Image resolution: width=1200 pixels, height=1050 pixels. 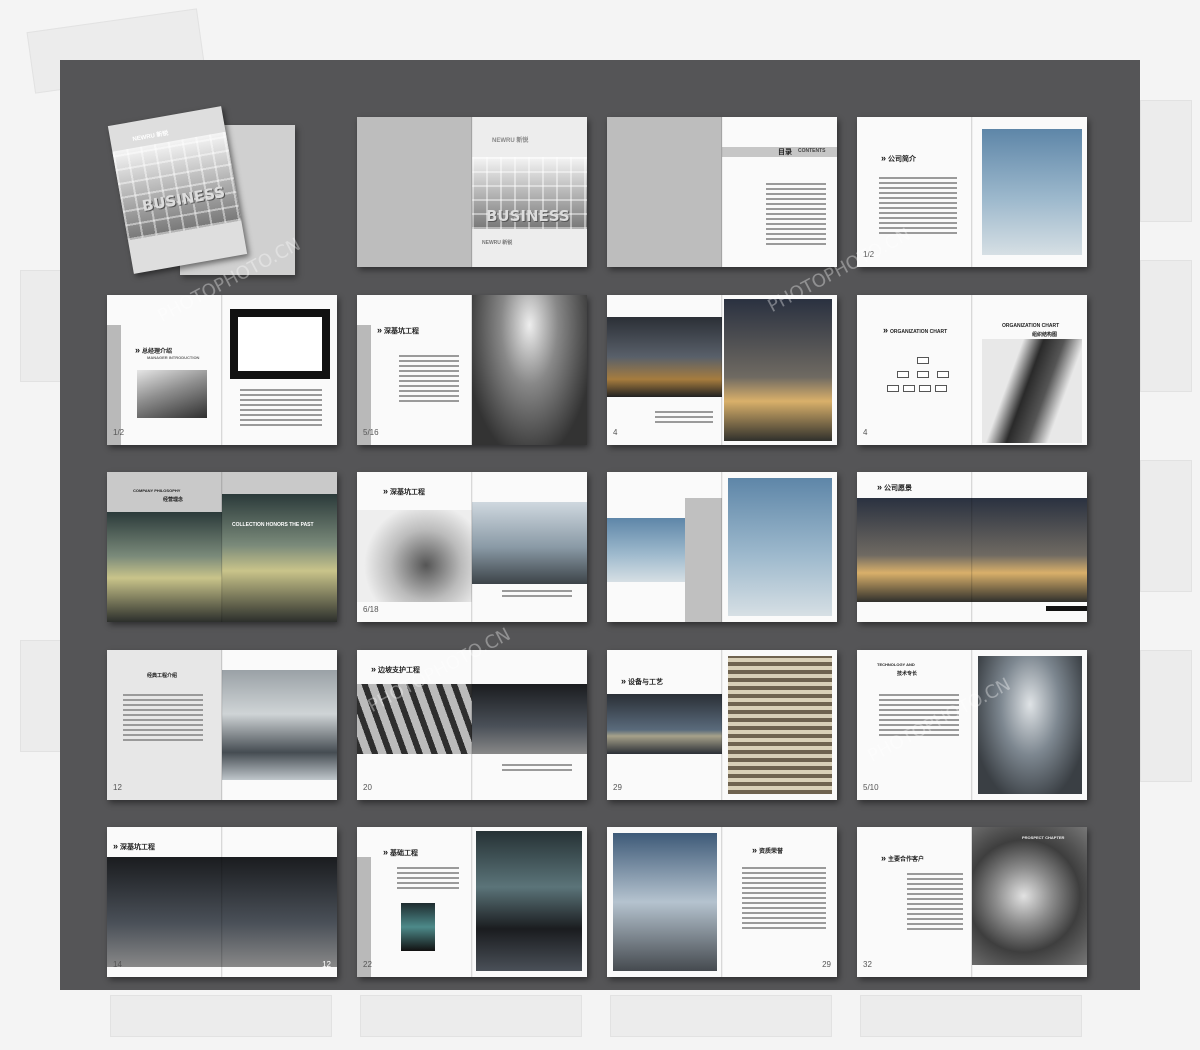 What do you see at coordinates (497, 243) in the screenshot?
I see `cover-brand-bottom: NEWRU 新锐` at bounding box center [497, 243].